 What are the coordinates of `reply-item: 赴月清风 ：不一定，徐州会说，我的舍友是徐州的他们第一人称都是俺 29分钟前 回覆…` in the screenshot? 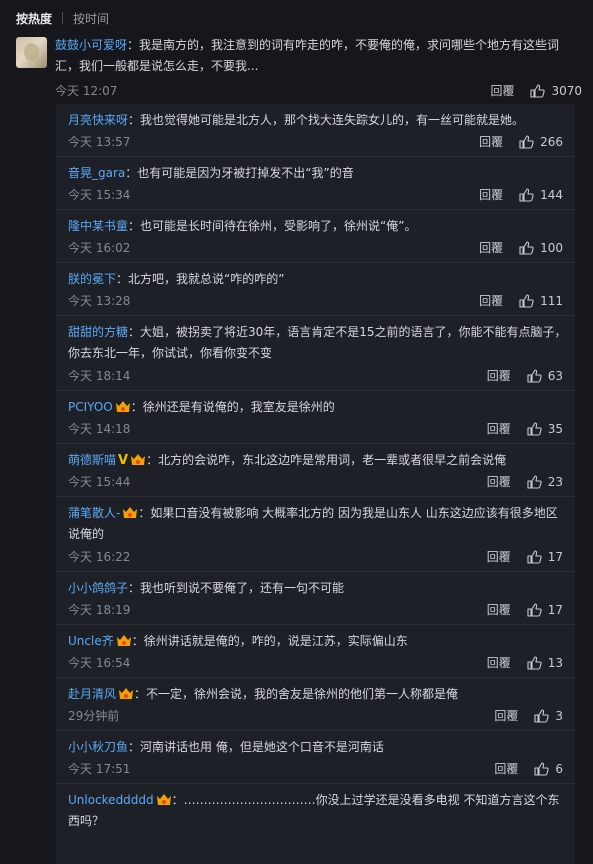 It's located at (315, 704).